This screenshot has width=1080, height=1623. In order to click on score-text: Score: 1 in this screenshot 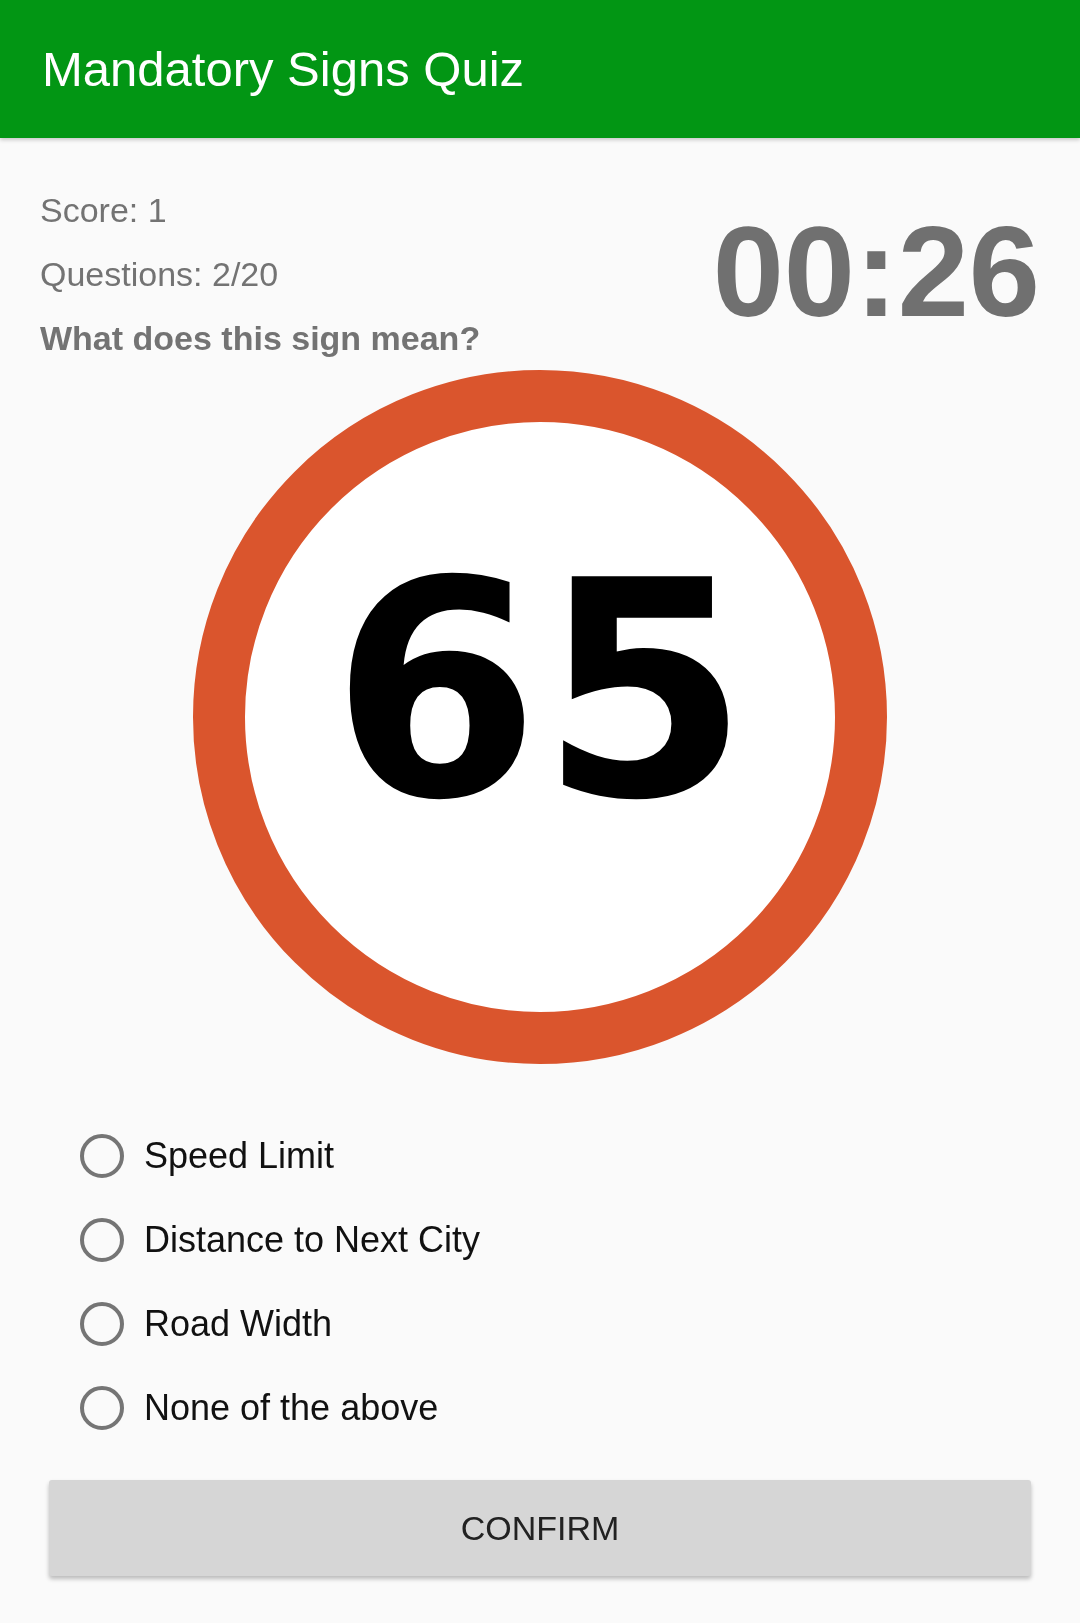, I will do `click(104, 210)`.